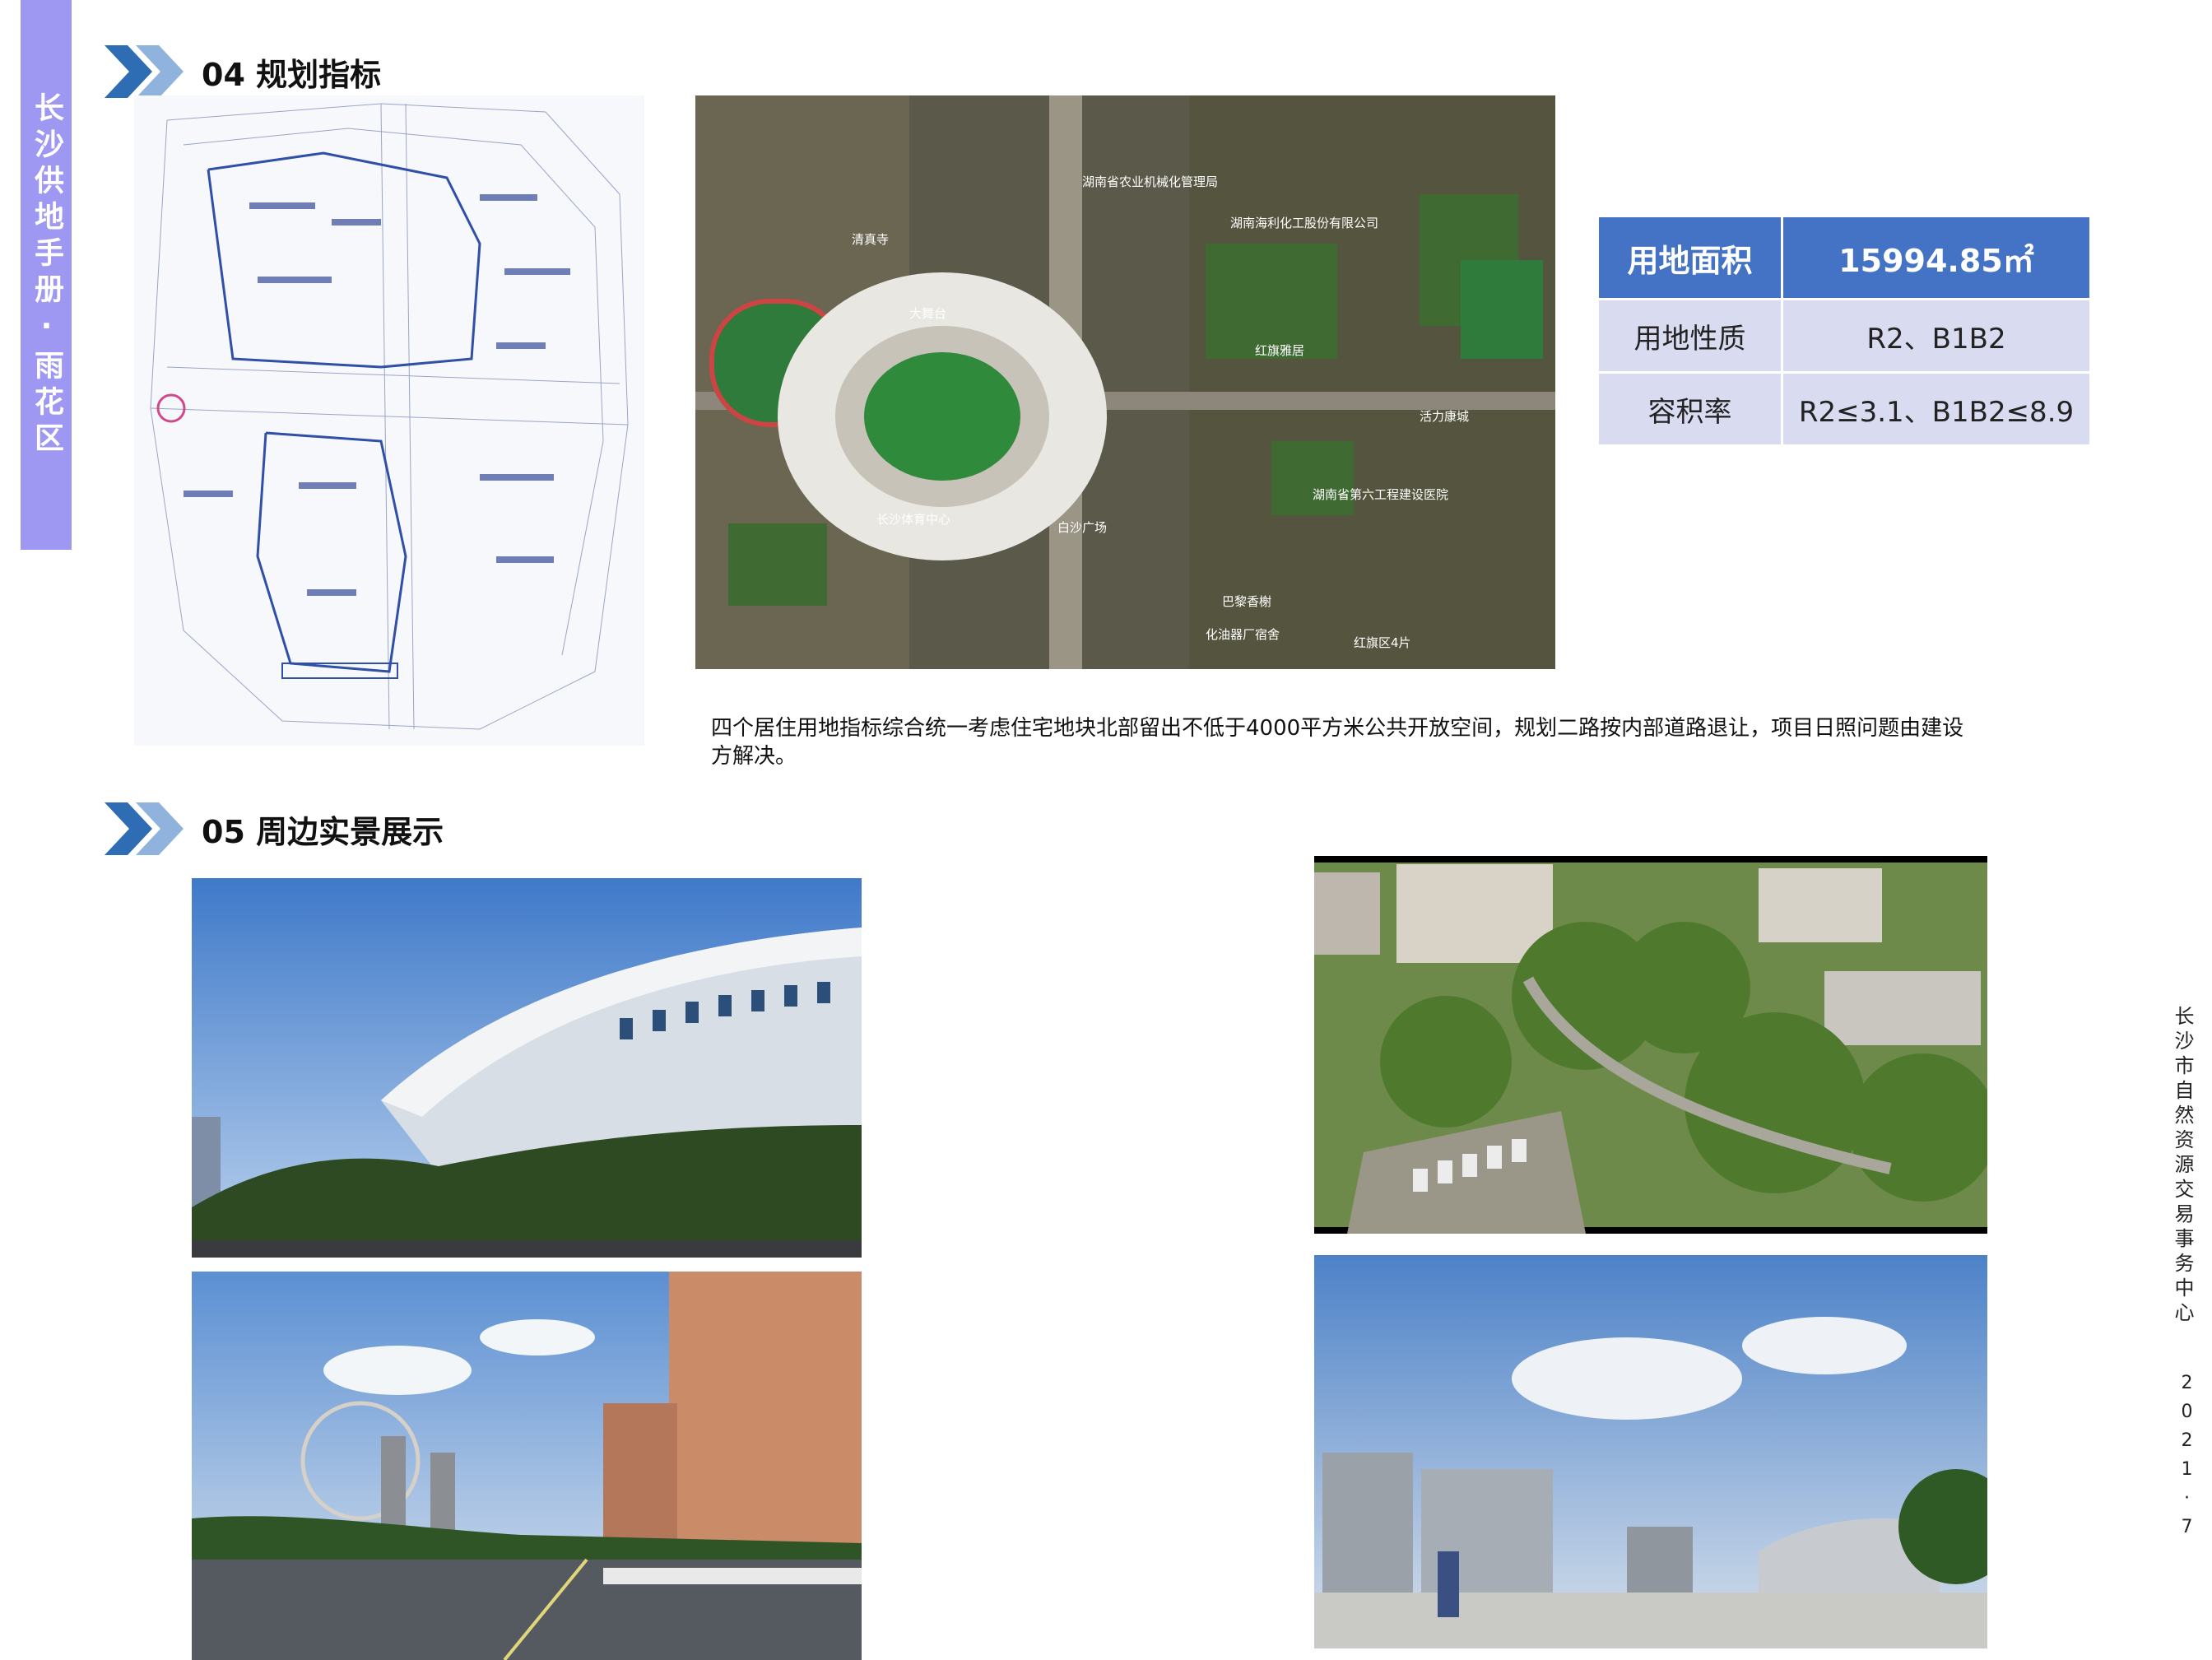 This screenshot has width=2212, height=1660. I want to click on map-label: 活力康城, so click(1444, 416).